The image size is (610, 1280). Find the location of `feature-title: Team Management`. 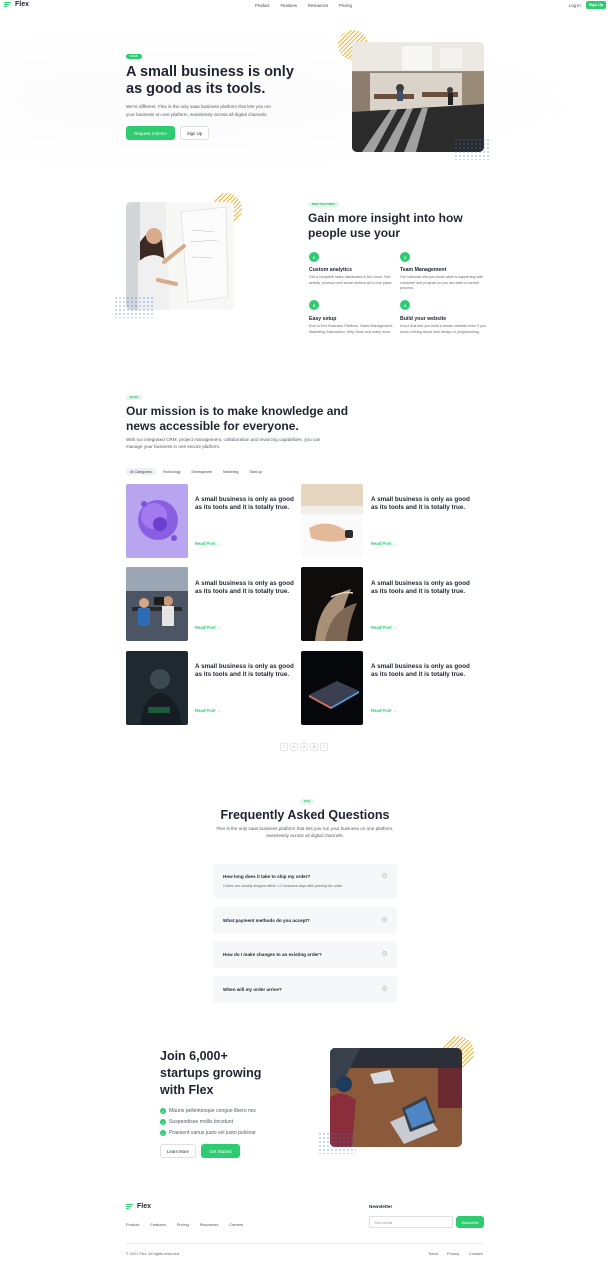

feature-title: Team Management is located at coordinates (423, 270).